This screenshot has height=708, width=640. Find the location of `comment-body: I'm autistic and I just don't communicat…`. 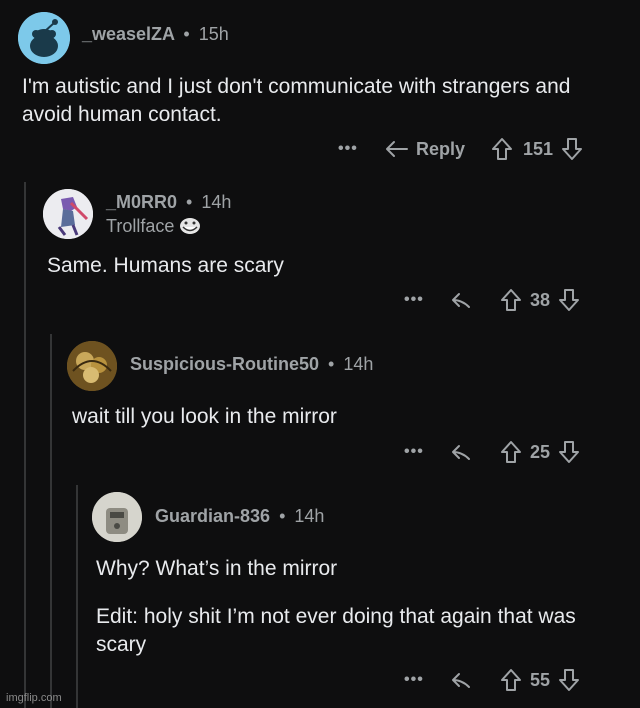

comment-body: I'm autistic and I just don't communicat… is located at coordinates (296, 100).